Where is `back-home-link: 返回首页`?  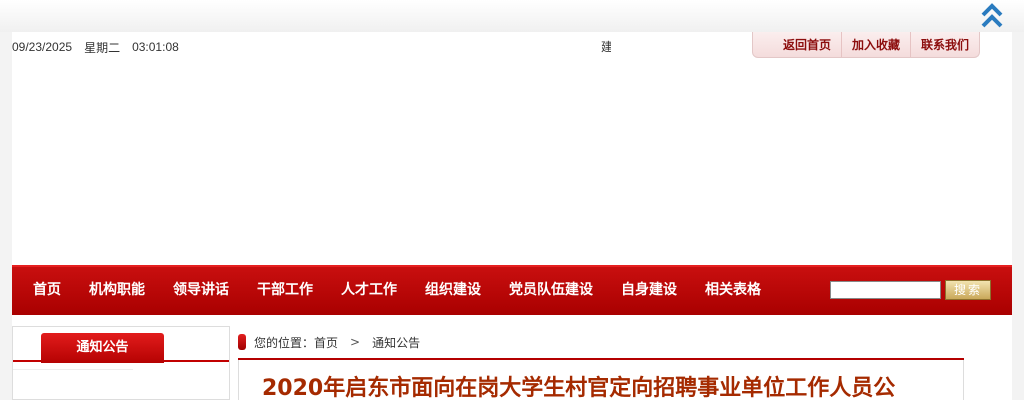 back-home-link: 返回首页 is located at coordinates (797, 44).